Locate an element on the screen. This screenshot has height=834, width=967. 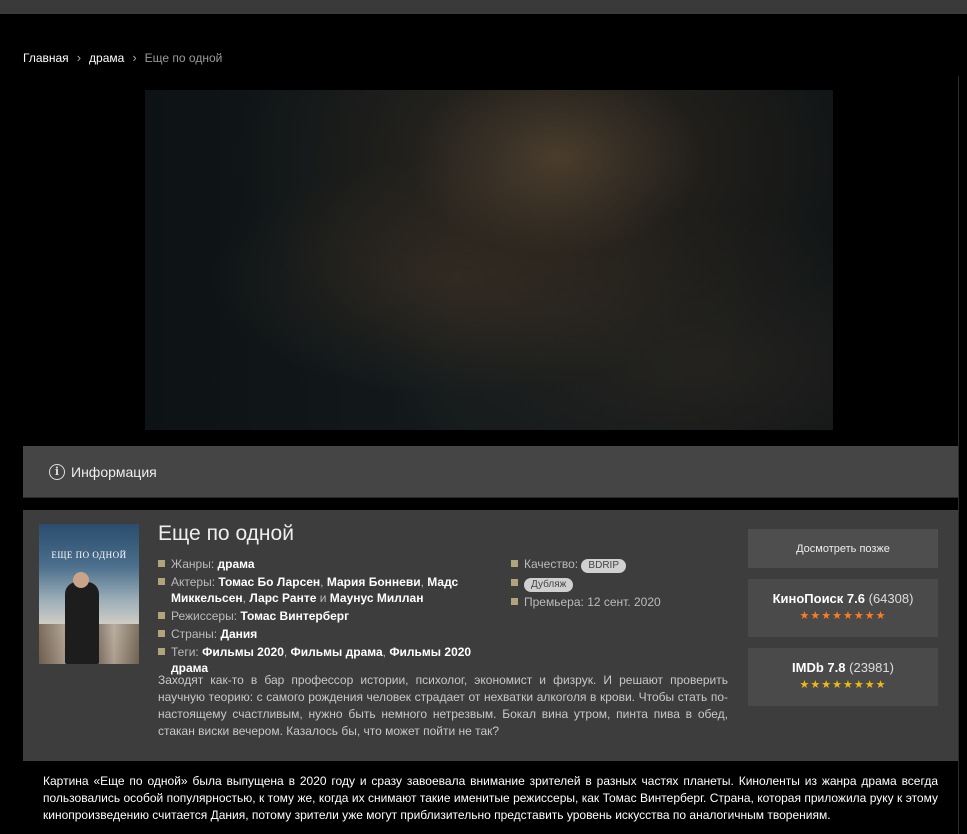
country-link: Дания is located at coordinates (238, 634).